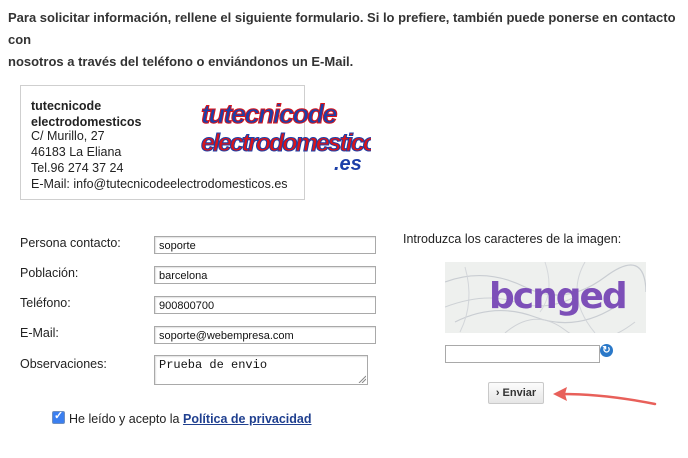  I want to click on submit-label: Enviar, so click(519, 393).